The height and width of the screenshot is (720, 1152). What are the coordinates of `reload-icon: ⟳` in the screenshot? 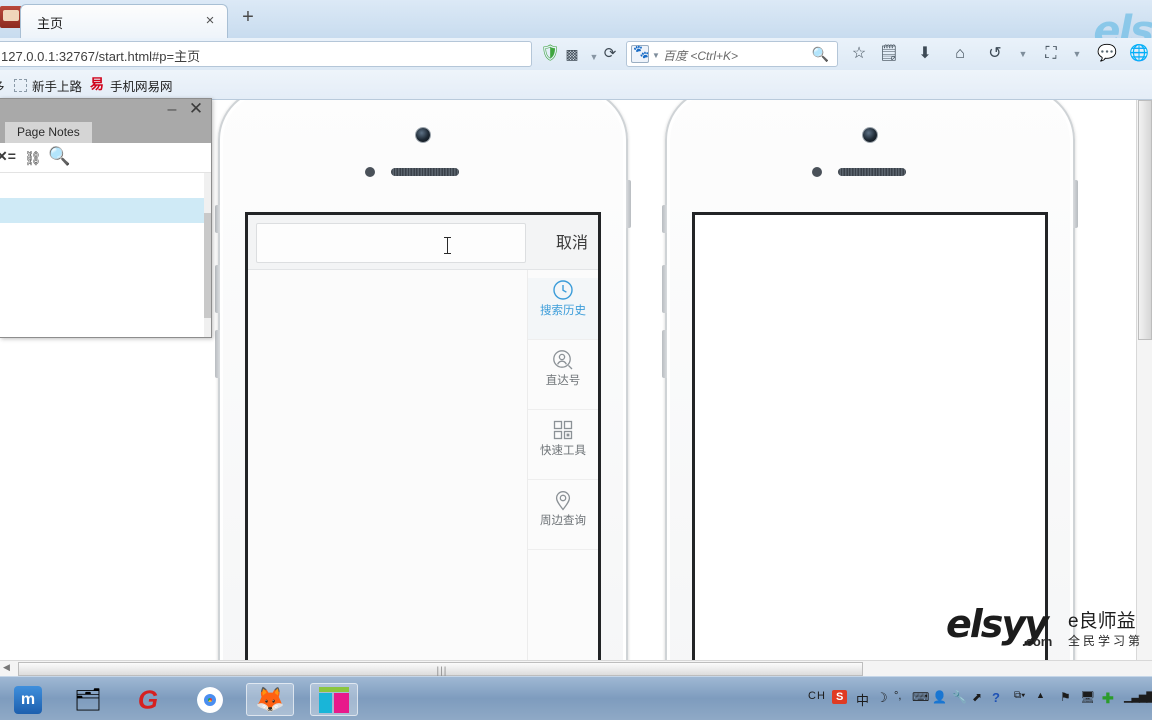 It's located at (610, 54).